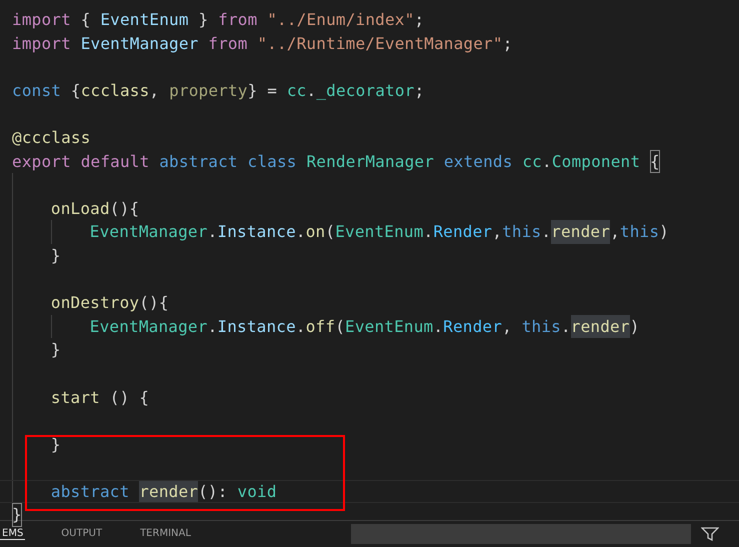 This screenshot has width=739, height=547. I want to click on code-token: RenderManager, so click(371, 161).